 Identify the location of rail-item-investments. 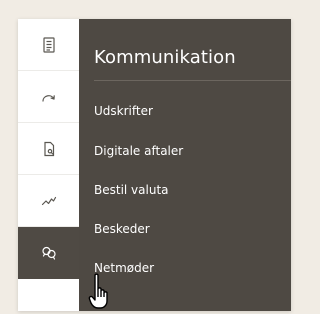
(48, 201).